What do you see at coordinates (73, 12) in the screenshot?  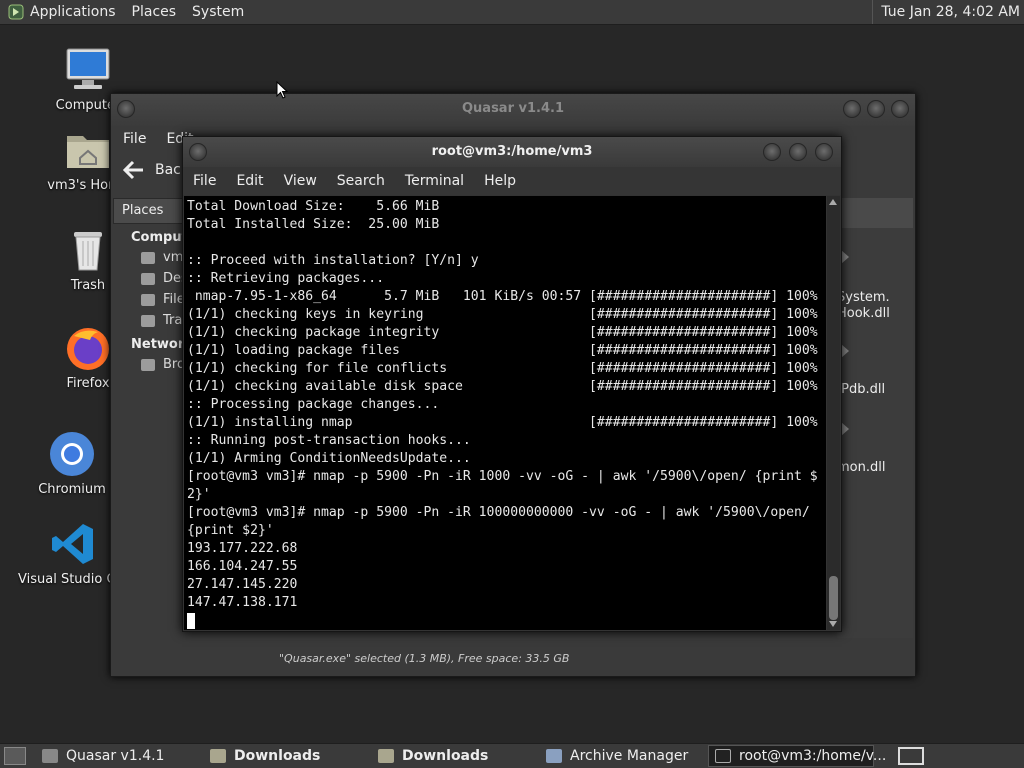 I see `applications-menu: Applications` at bounding box center [73, 12].